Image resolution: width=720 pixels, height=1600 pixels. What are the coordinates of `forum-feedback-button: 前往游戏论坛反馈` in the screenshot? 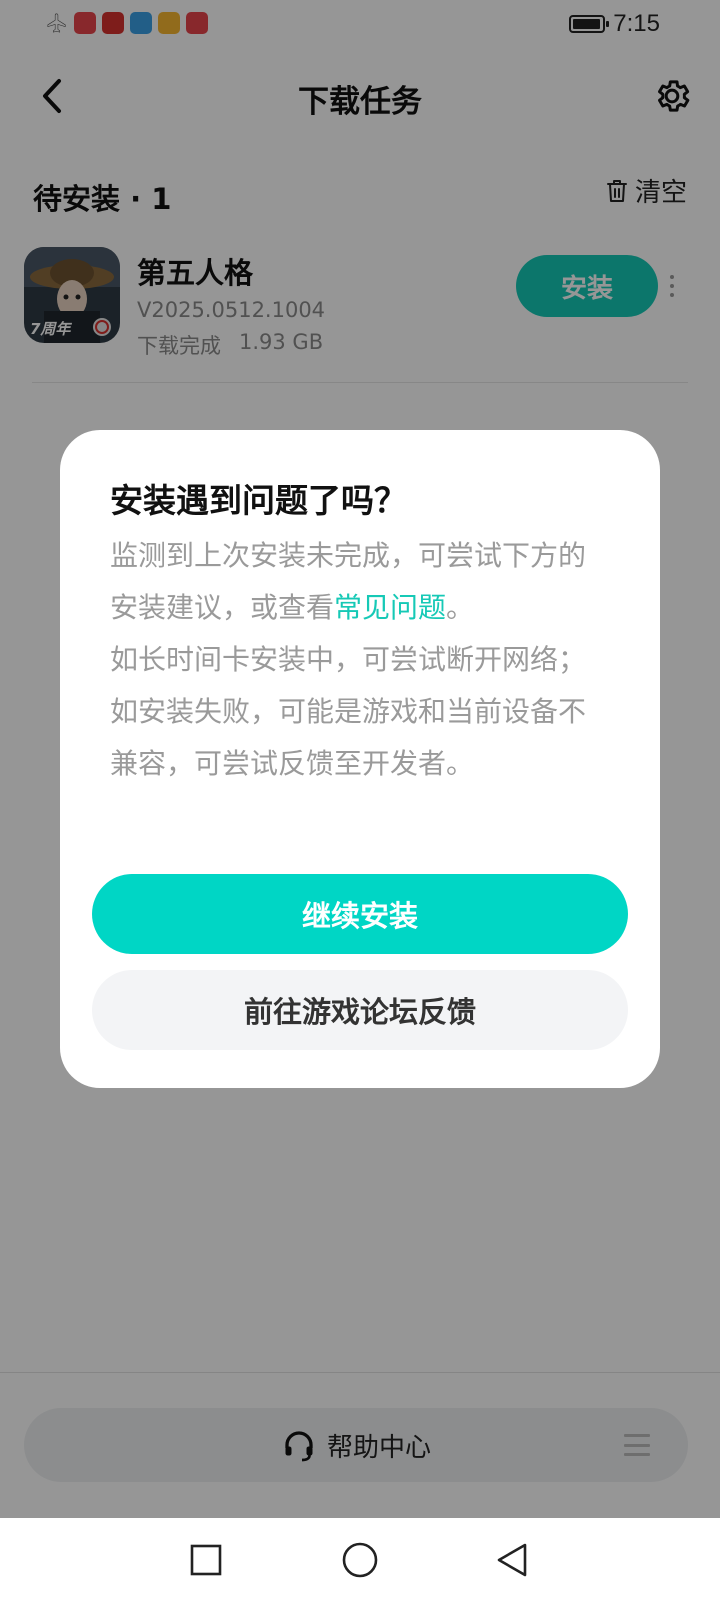 It's located at (360, 1010).